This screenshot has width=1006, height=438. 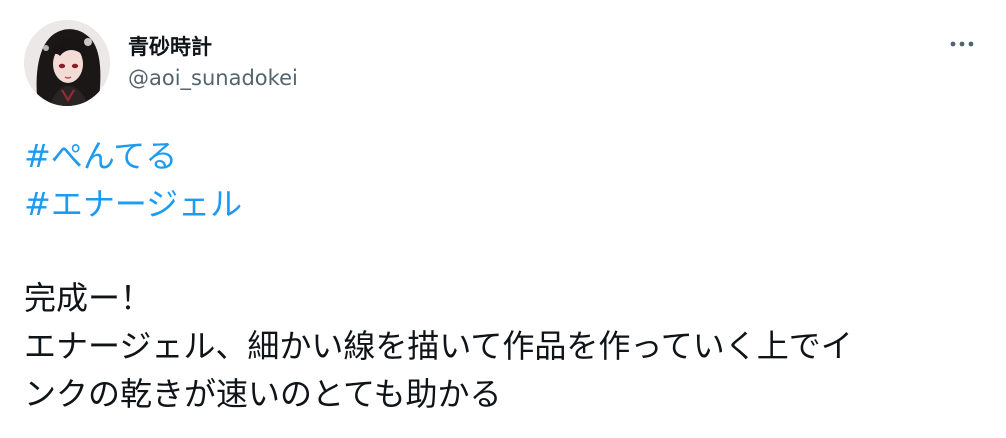 I want to click on hashtag-link-energel: #エナージェル, so click(x=133, y=204).